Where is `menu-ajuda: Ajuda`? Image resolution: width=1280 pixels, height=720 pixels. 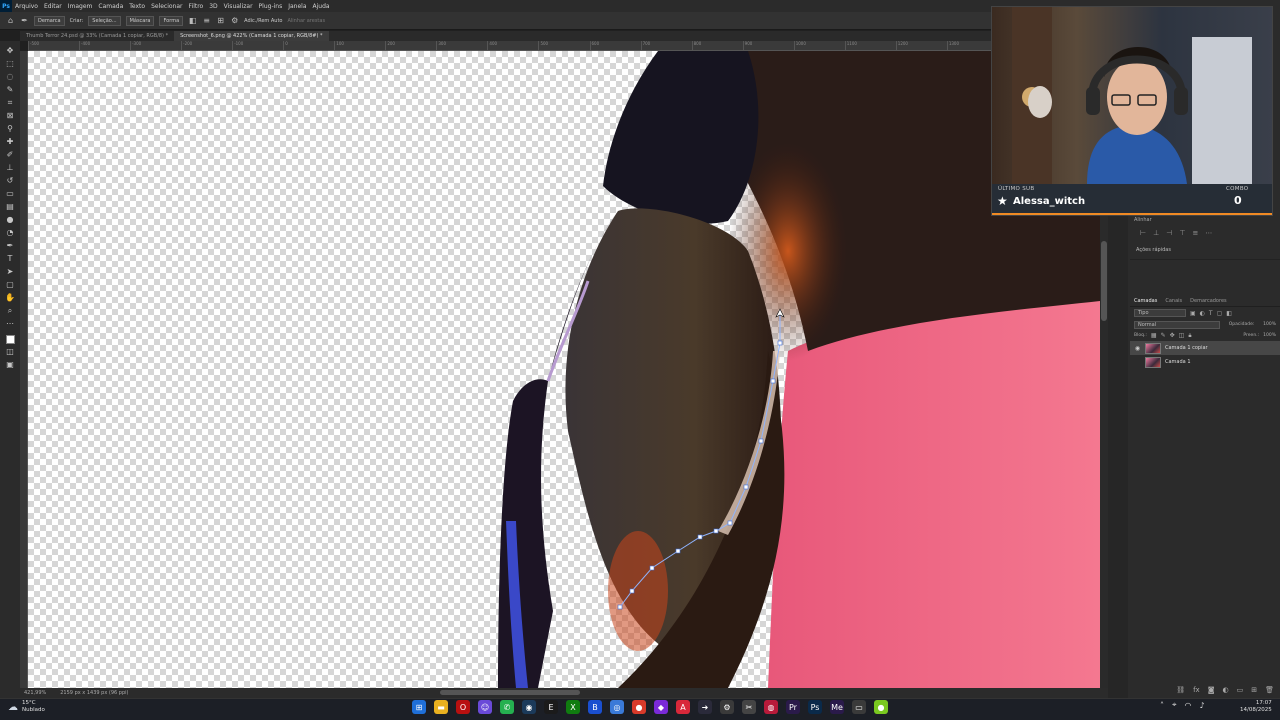
menu-ajuda: Ajuda is located at coordinates (321, 6).